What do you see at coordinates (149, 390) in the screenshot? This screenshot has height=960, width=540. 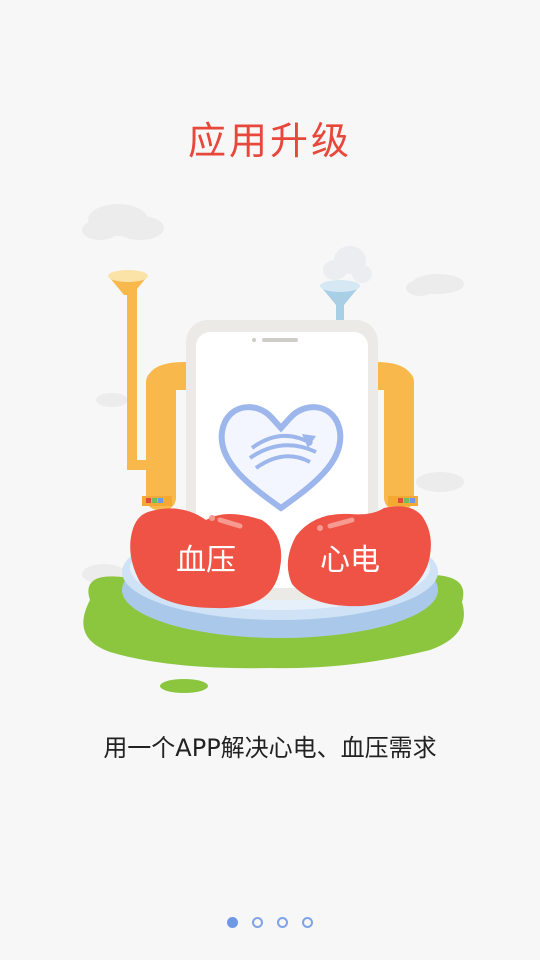 I see `left-pipe` at bounding box center [149, 390].